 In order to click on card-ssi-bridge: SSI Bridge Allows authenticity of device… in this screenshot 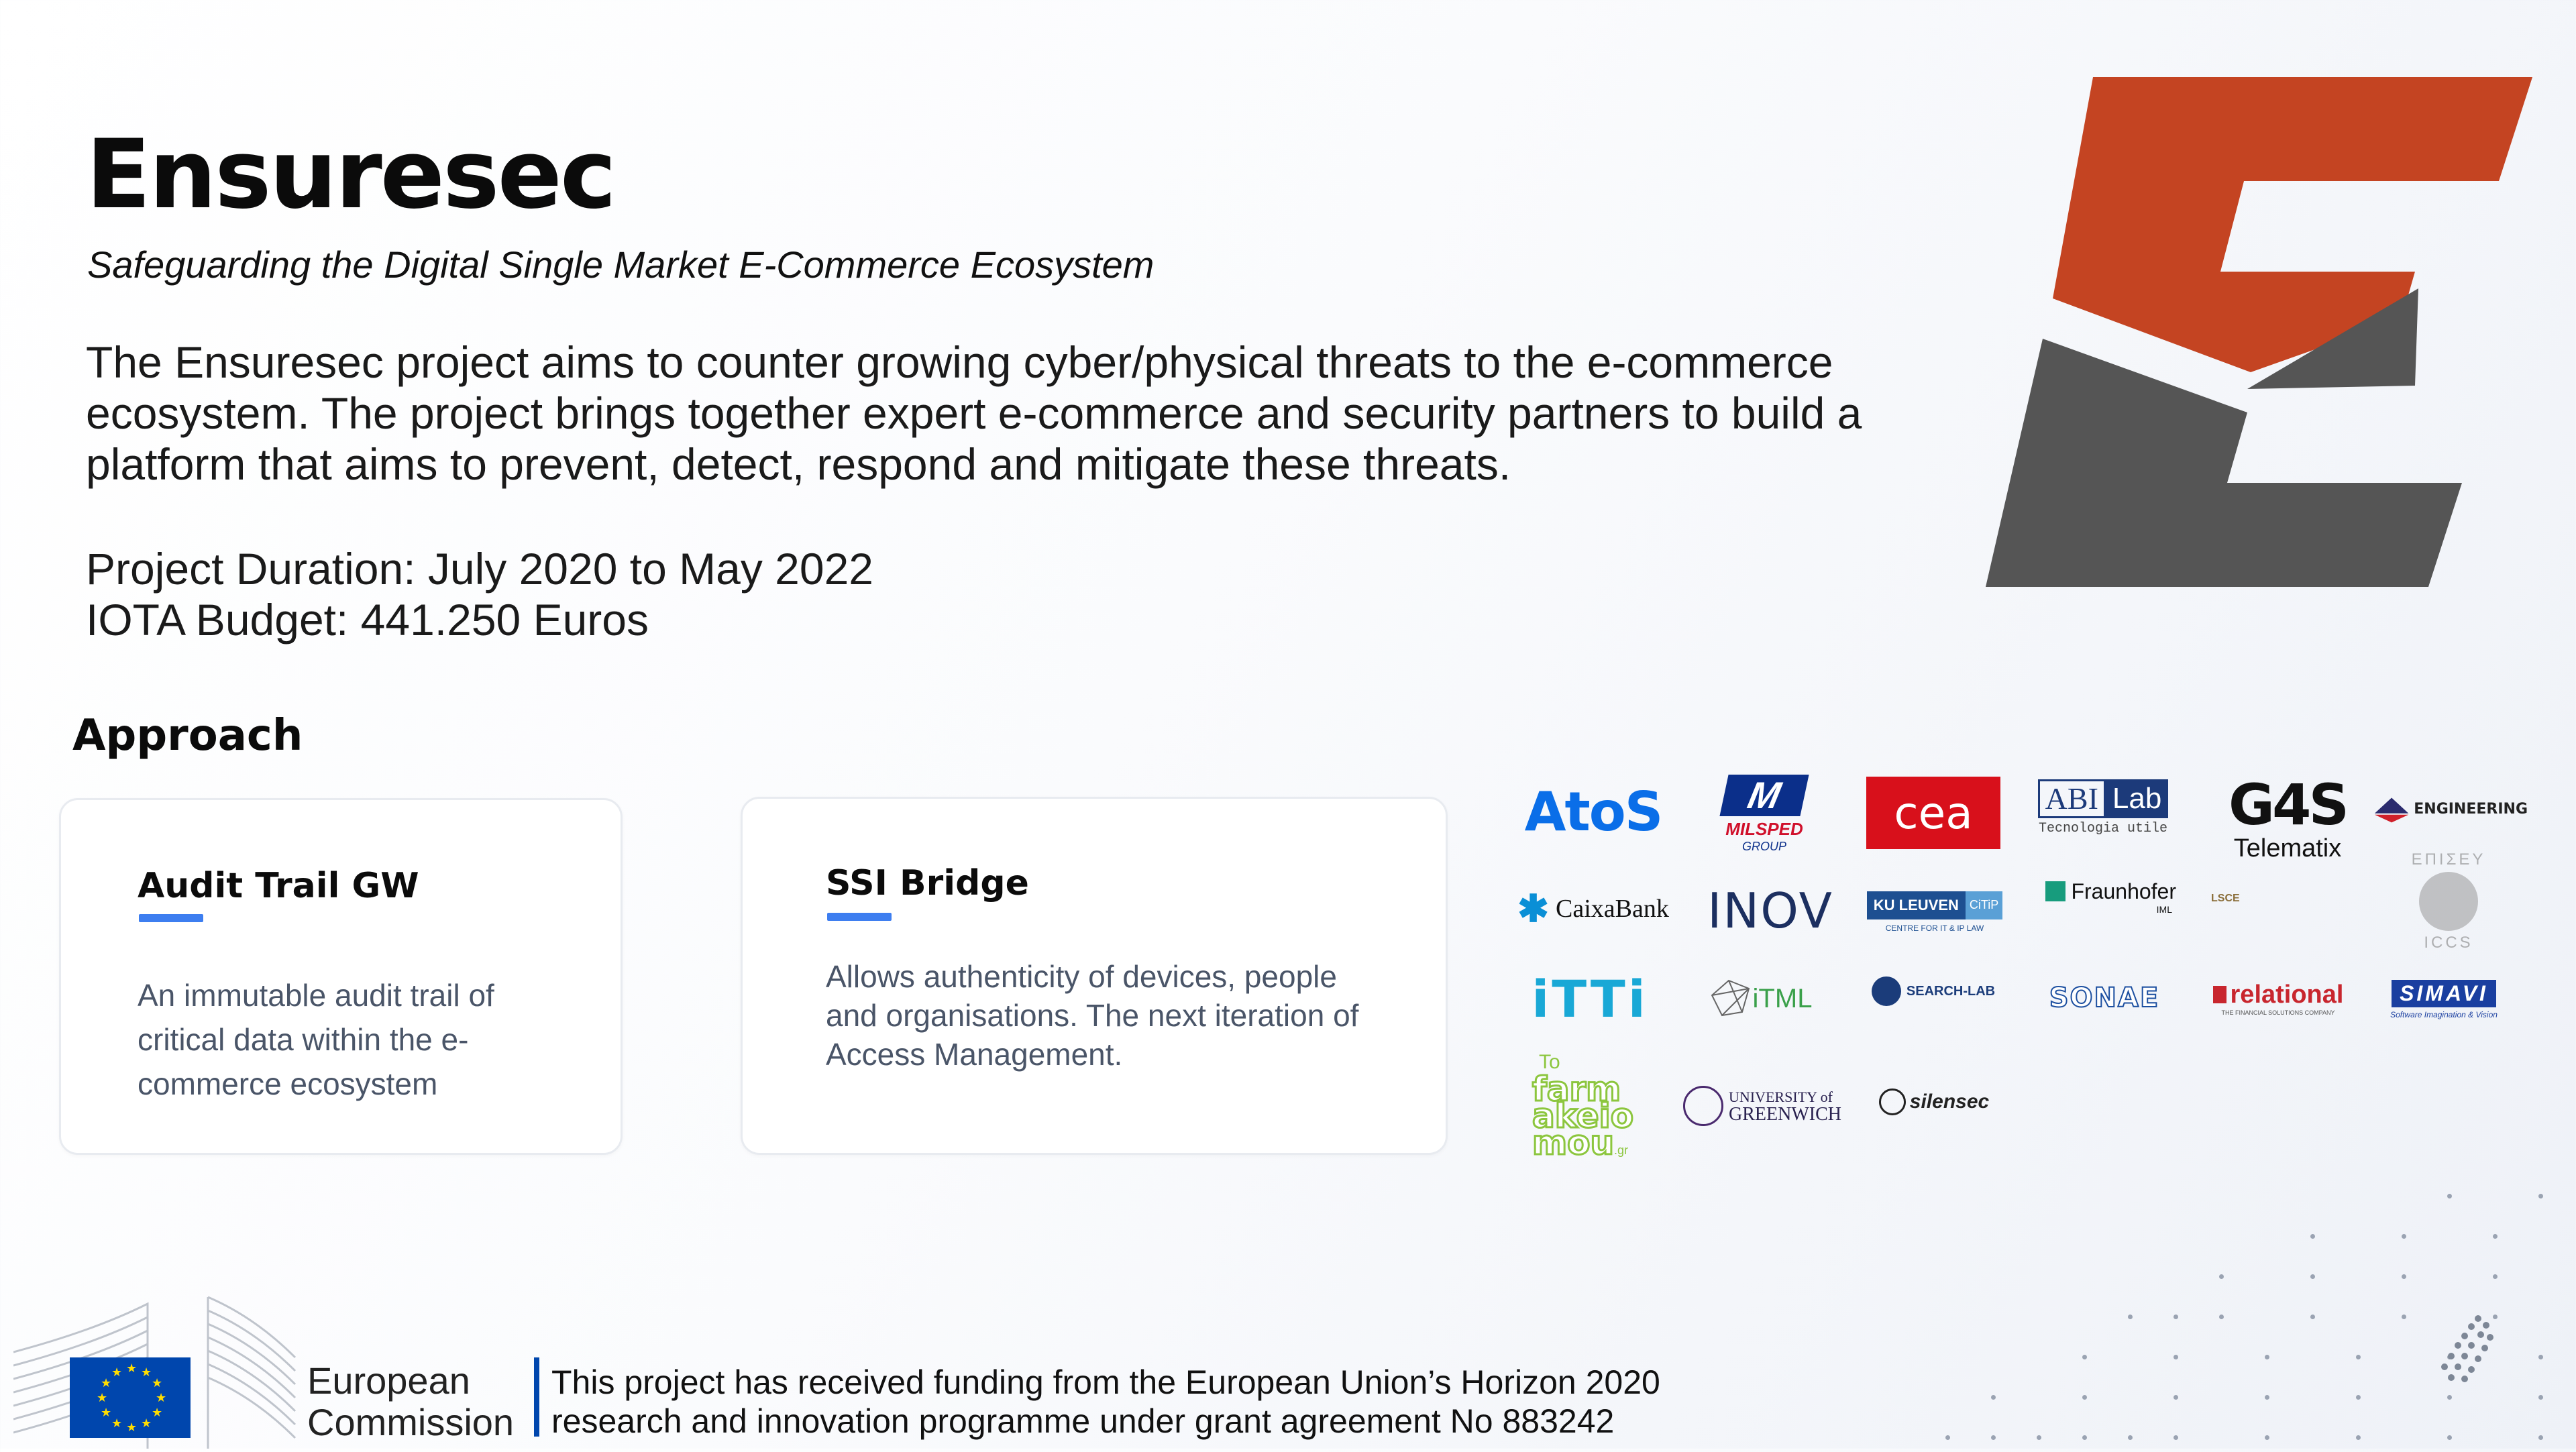, I will do `click(1094, 976)`.